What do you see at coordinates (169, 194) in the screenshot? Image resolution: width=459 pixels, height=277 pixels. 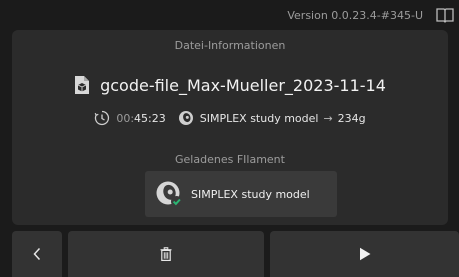 I see `filament-check-icon` at bounding box center [169, 194].